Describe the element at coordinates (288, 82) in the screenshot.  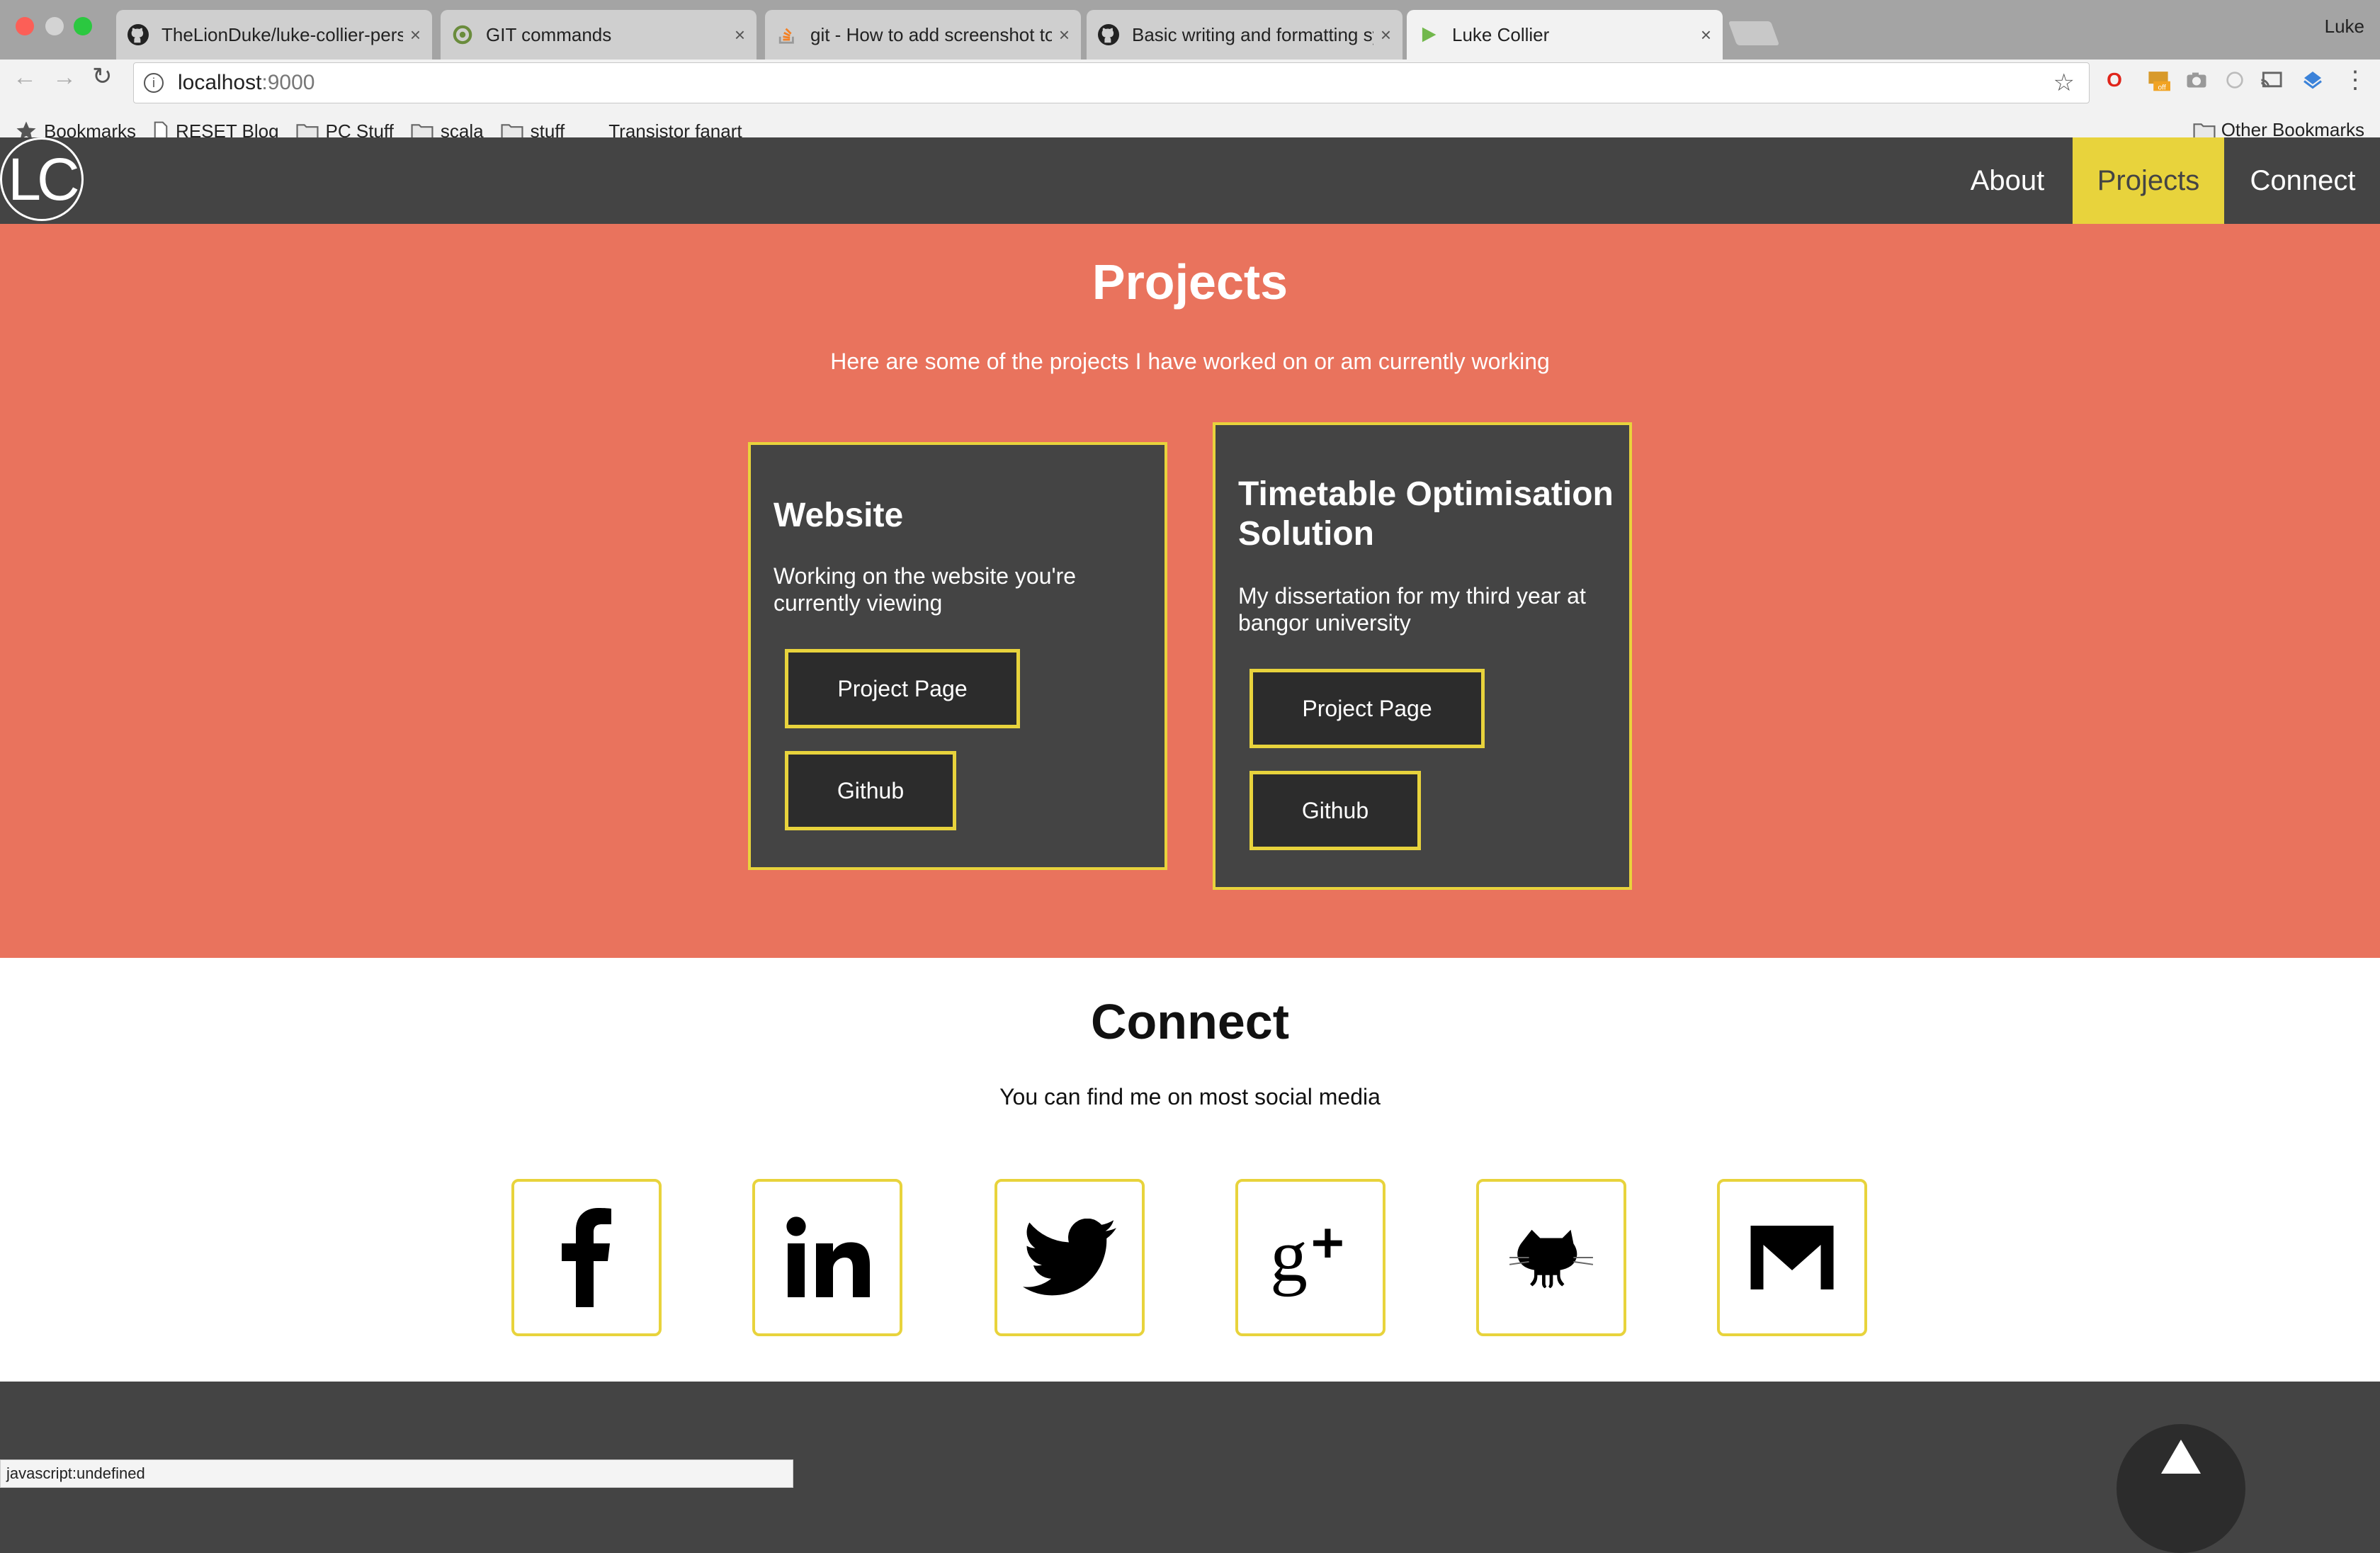
I see `url-port: :9000` at that location.